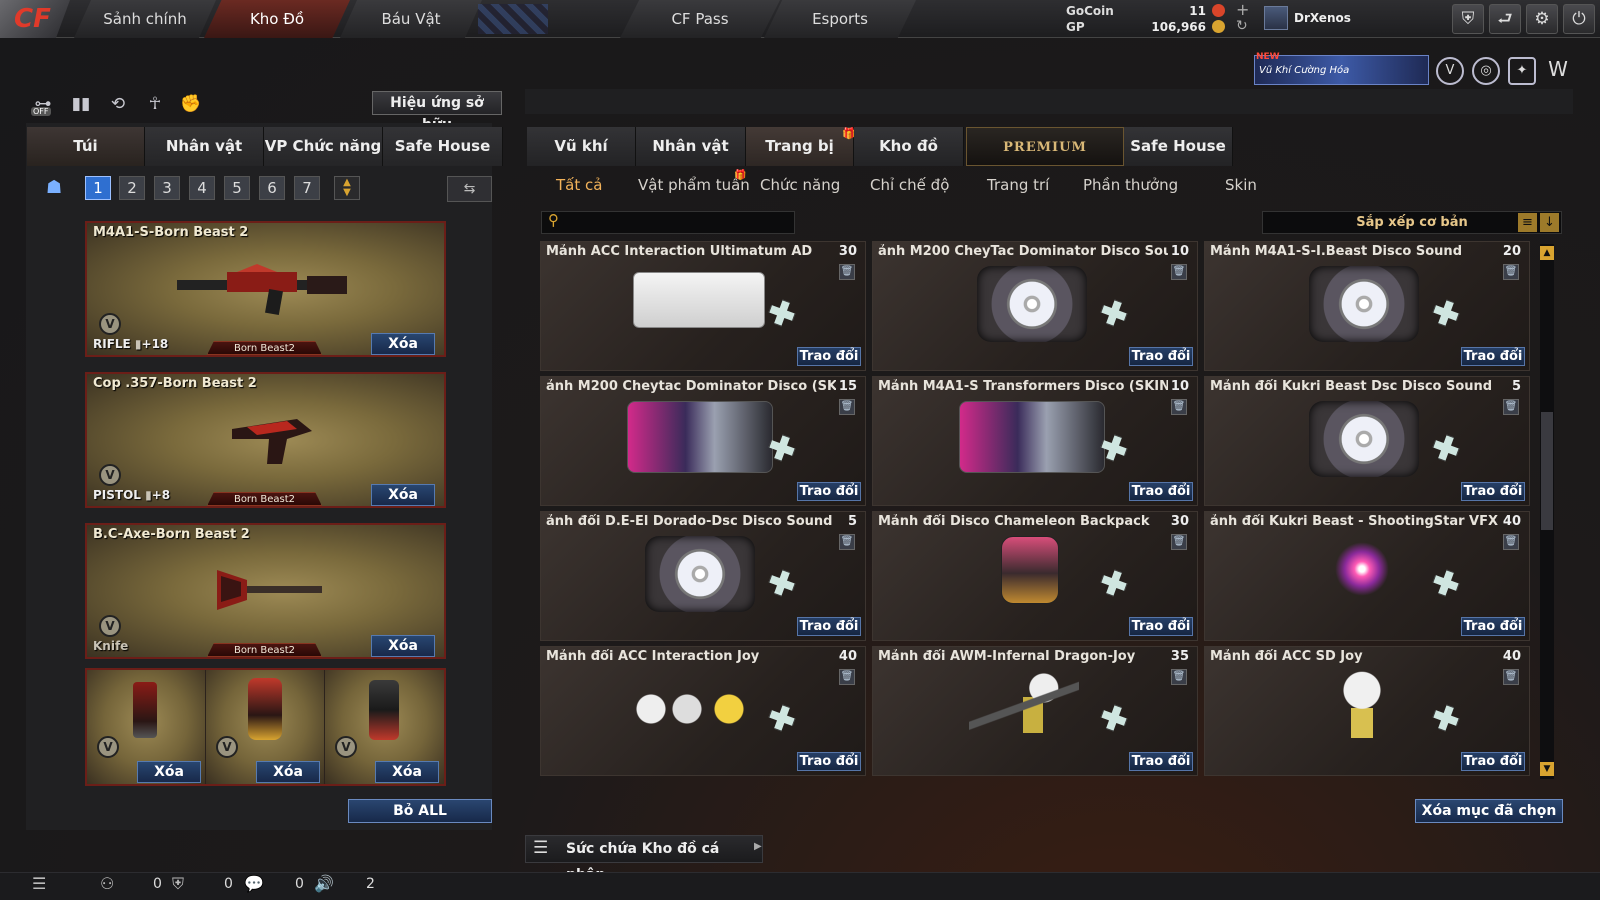 This screenshot has width=1600, height=900. What do you see at coordinates (1579, 19) in the screenshot?
I see `power-icon: ⏻` at bounding box center [1579, 19].